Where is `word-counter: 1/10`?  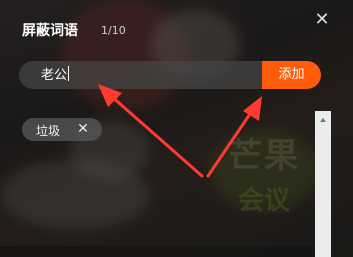
word-counter: 1/10 is located at coordinates (113, 30).